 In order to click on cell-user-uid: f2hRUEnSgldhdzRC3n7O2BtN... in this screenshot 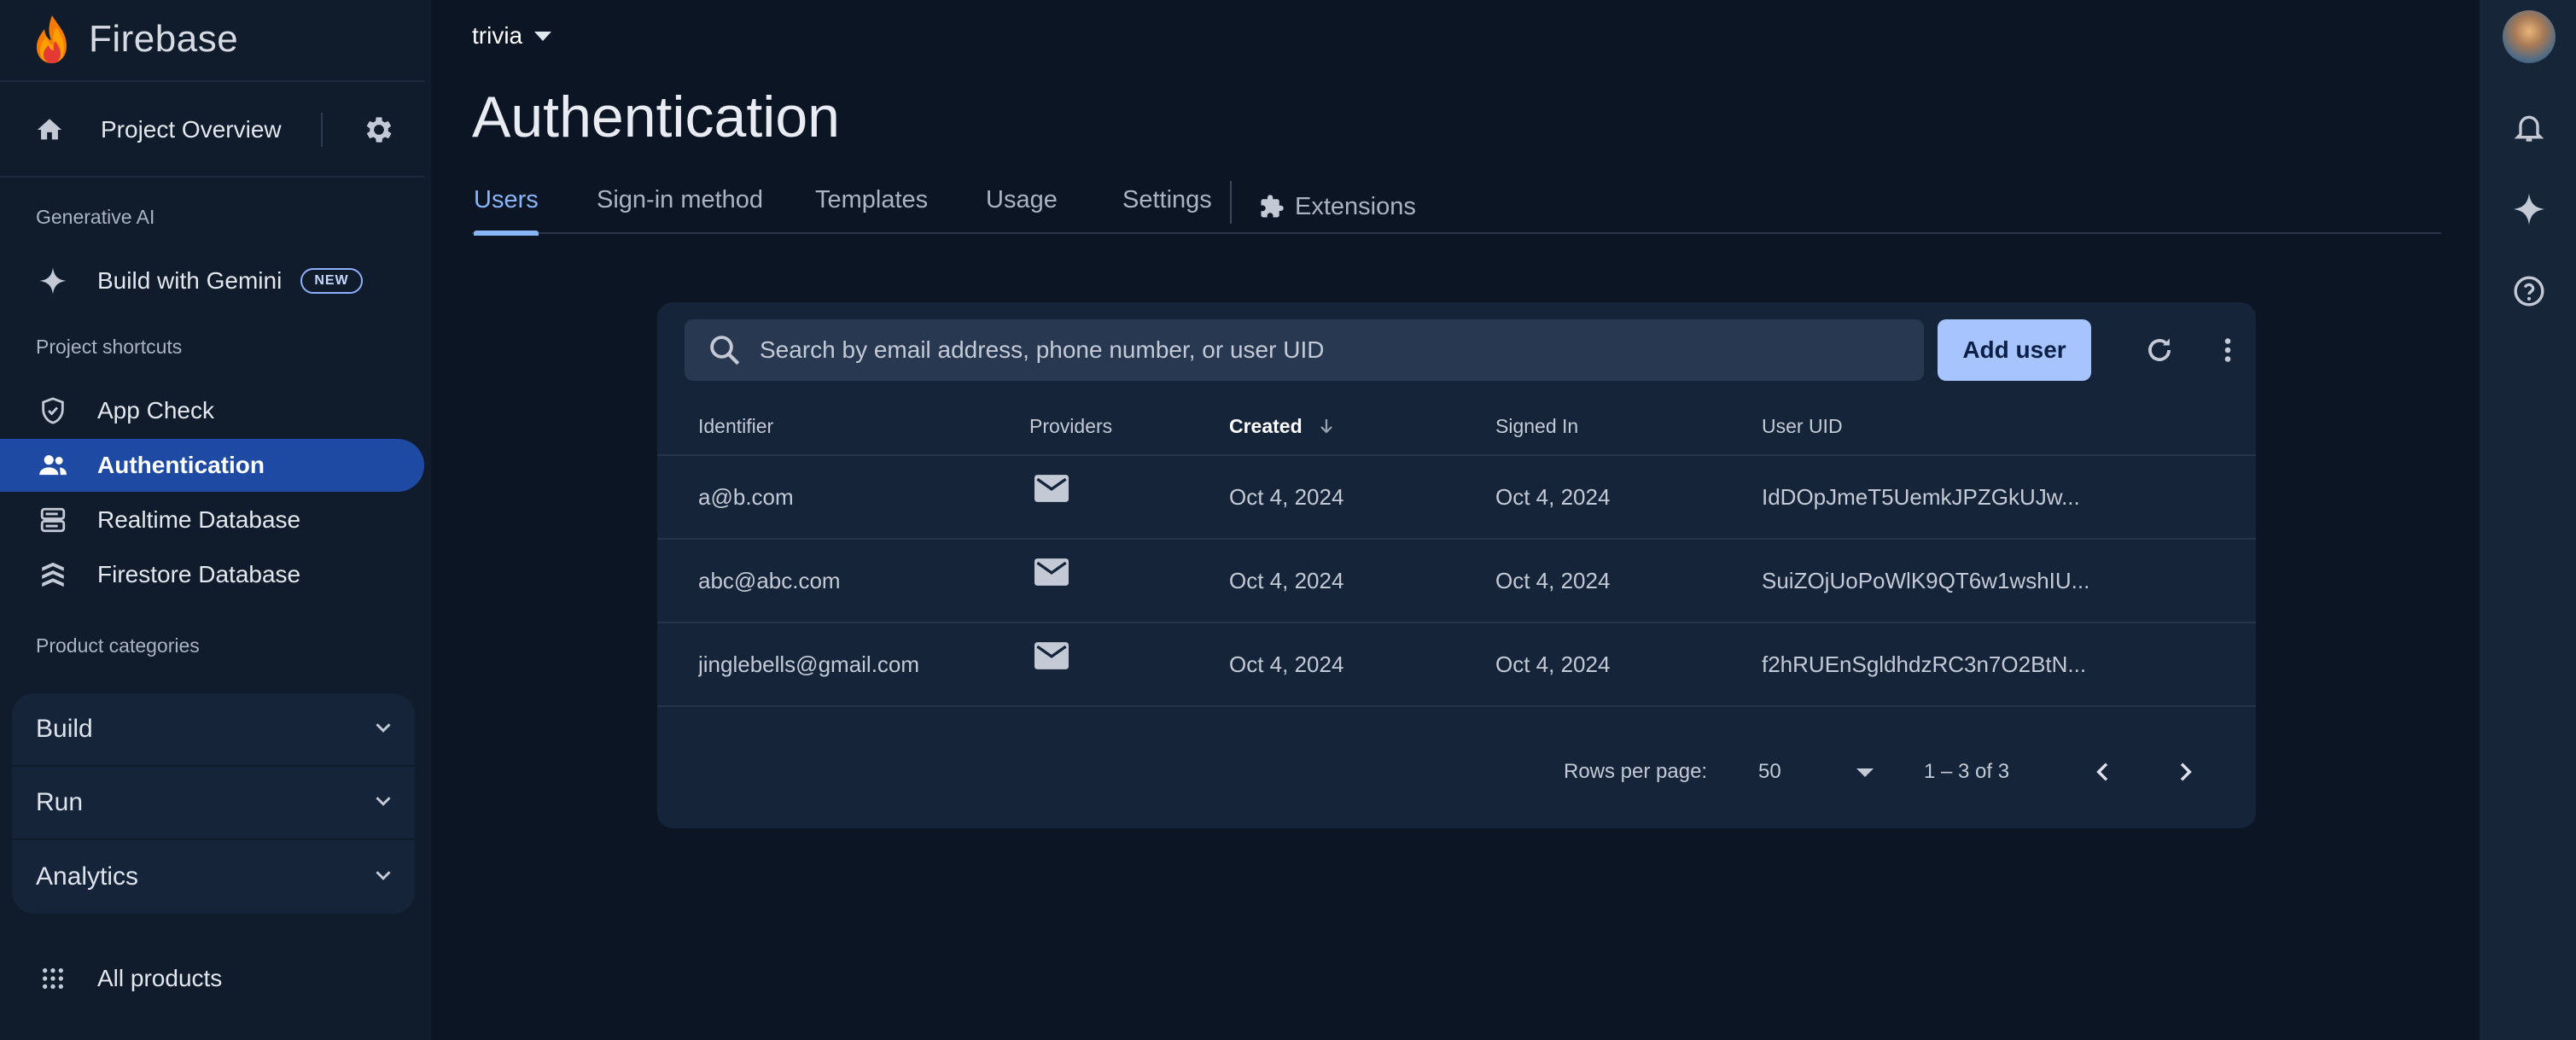, I will do `click(1924, 664)`.